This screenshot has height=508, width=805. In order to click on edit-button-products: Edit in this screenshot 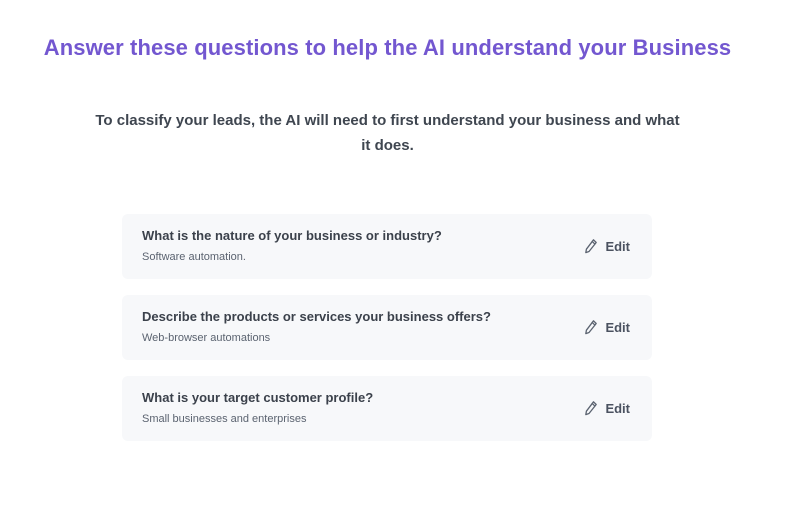, I will do `click(607, 327)`.